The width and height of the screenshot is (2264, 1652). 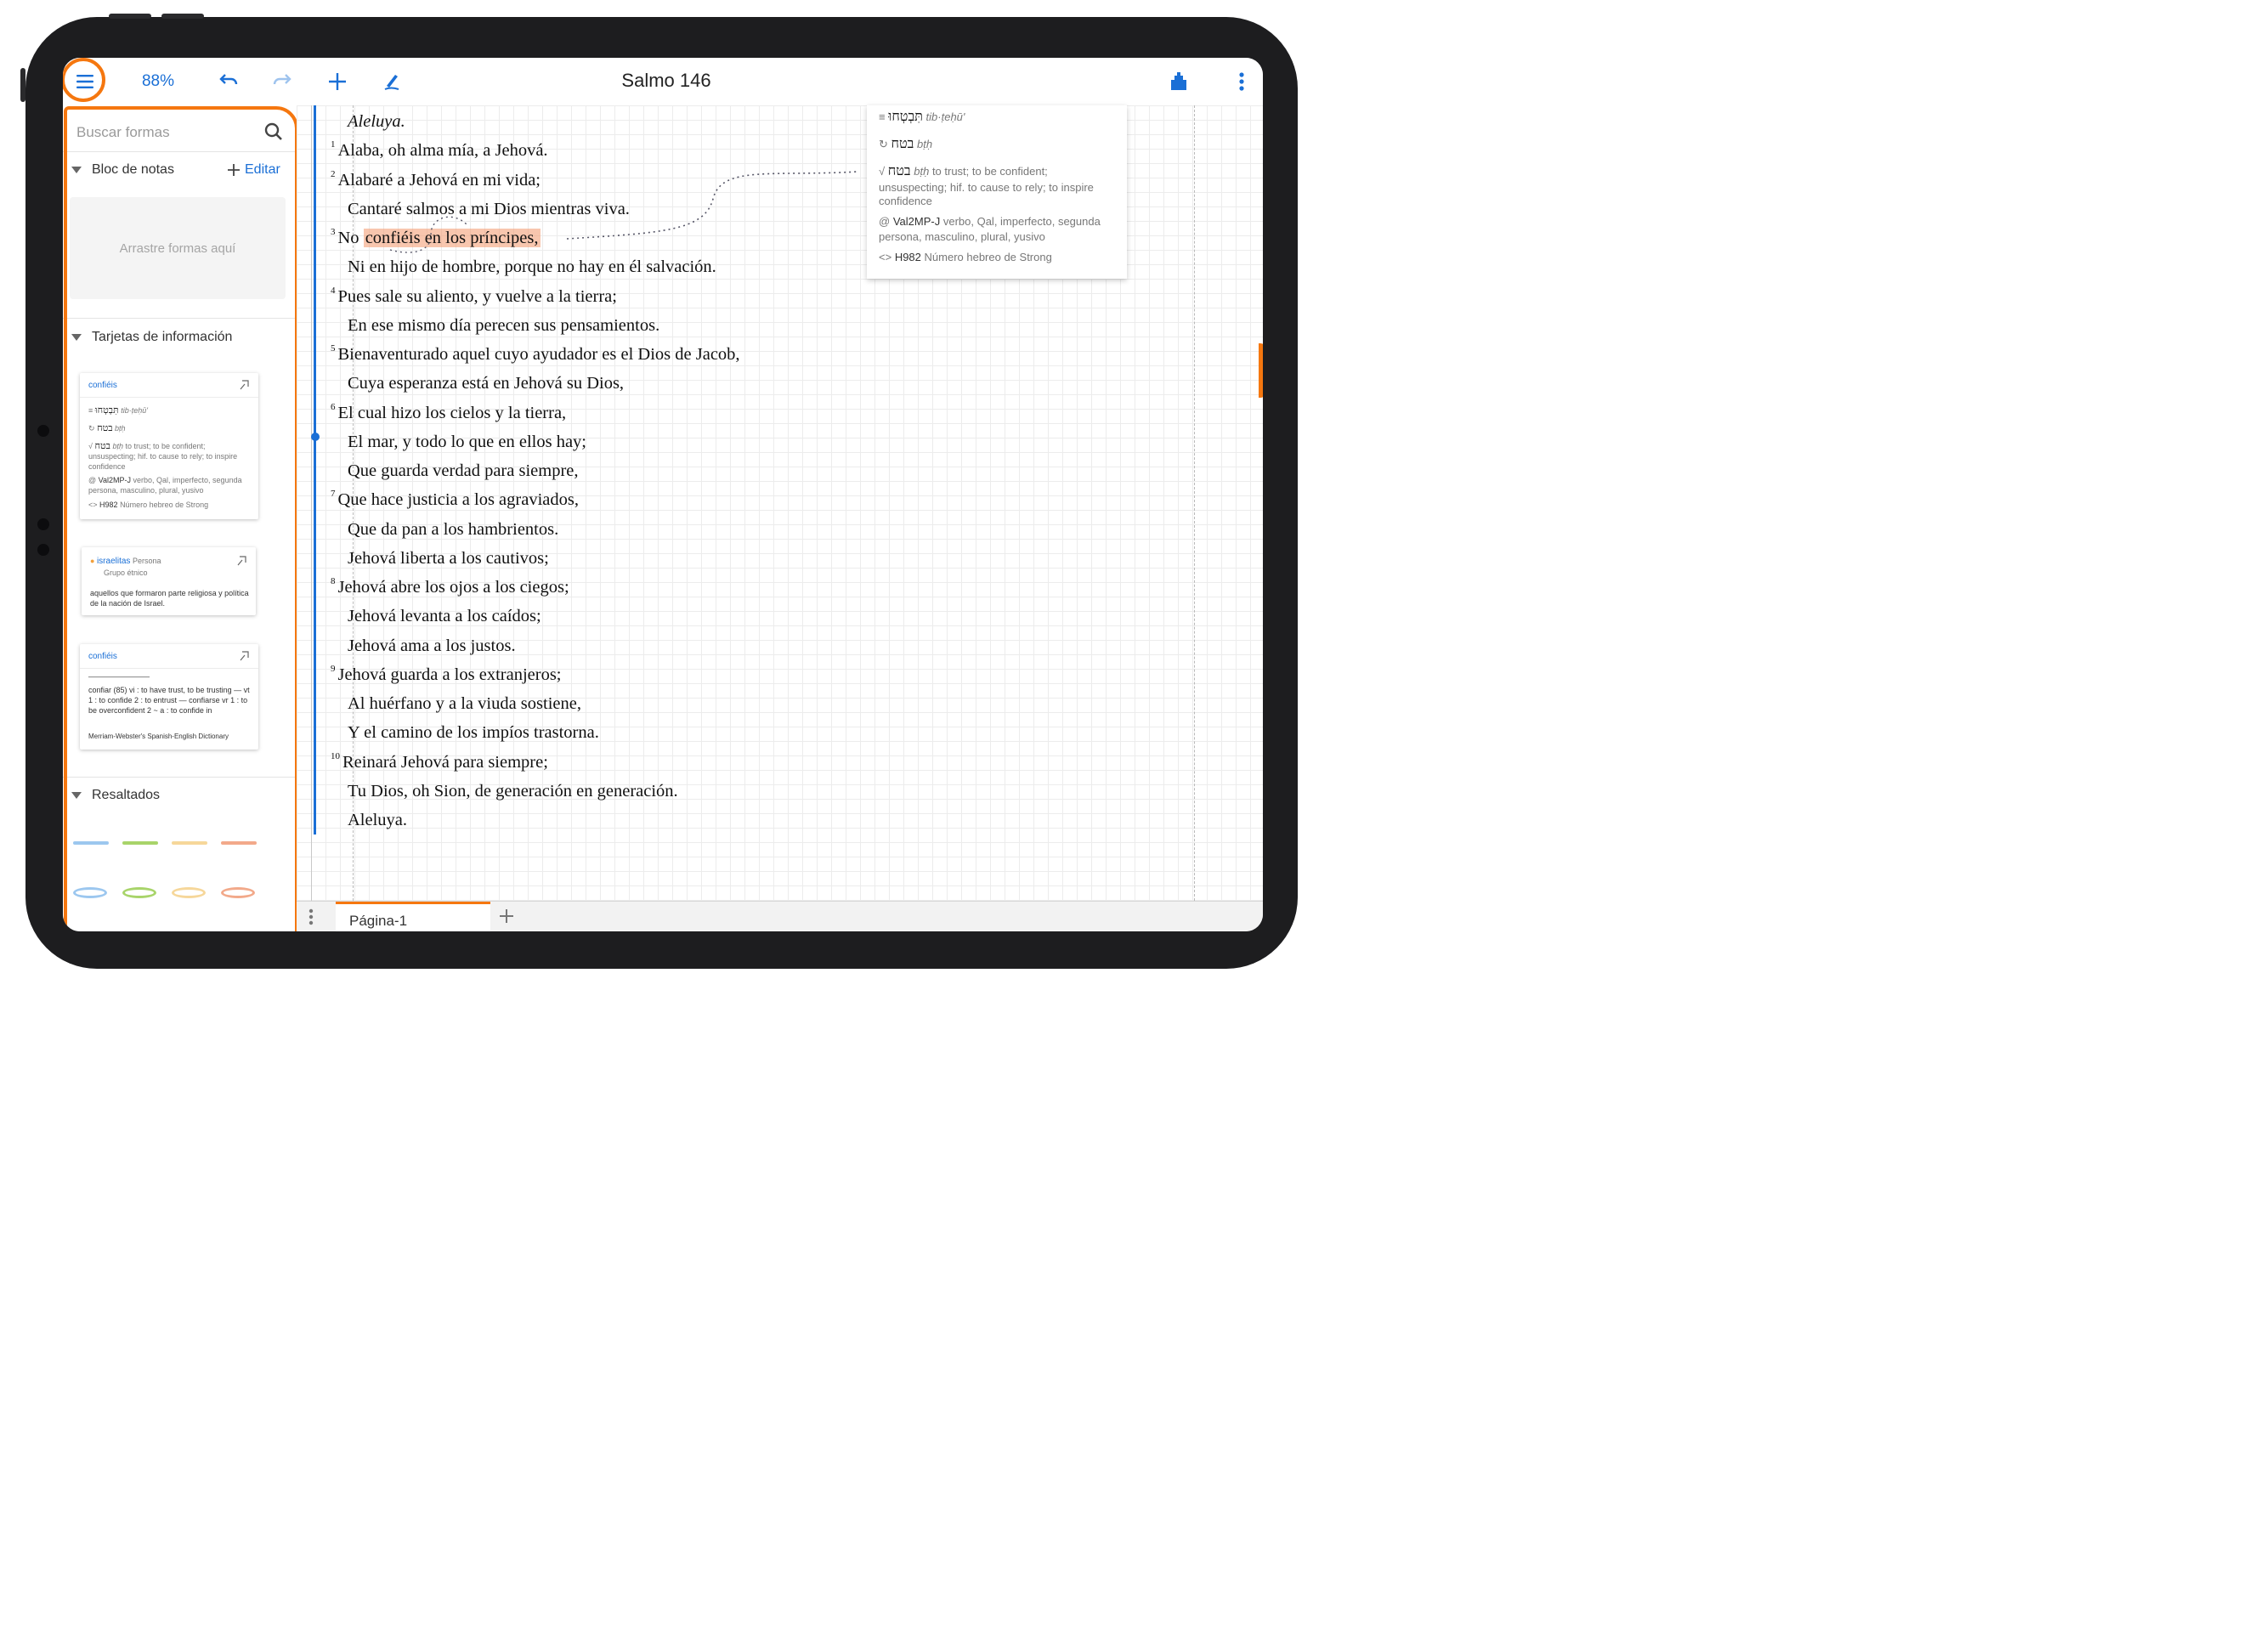 What do you see at coordinates (916, 221) in the screenshot?
I see `morph-code: Val2MP-J` at bounding box center [916, 221].